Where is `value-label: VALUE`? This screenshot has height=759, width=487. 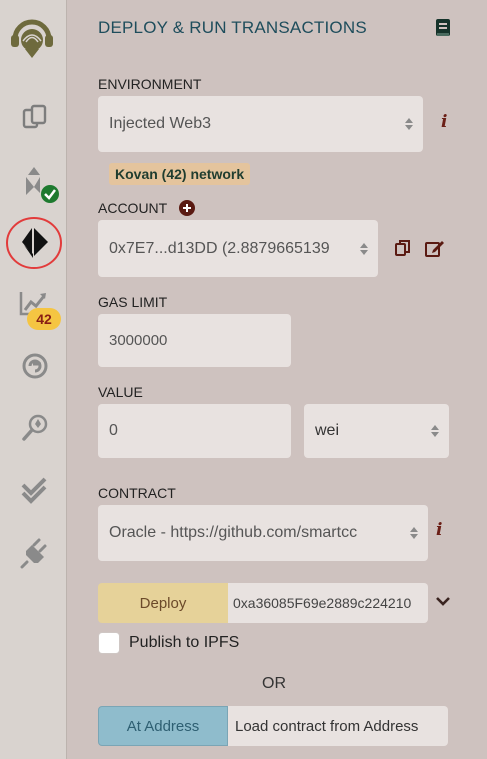 value-label: VALUE is located at coordinates (120, 392).